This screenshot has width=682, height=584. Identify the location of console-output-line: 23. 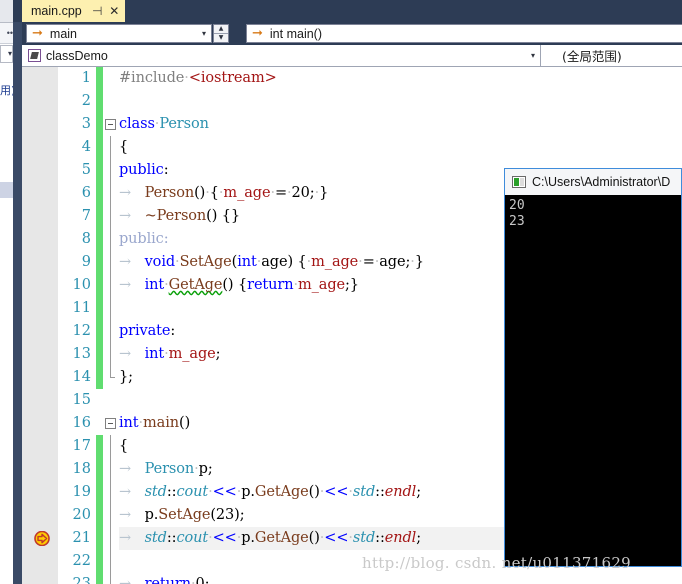
(517, 221).